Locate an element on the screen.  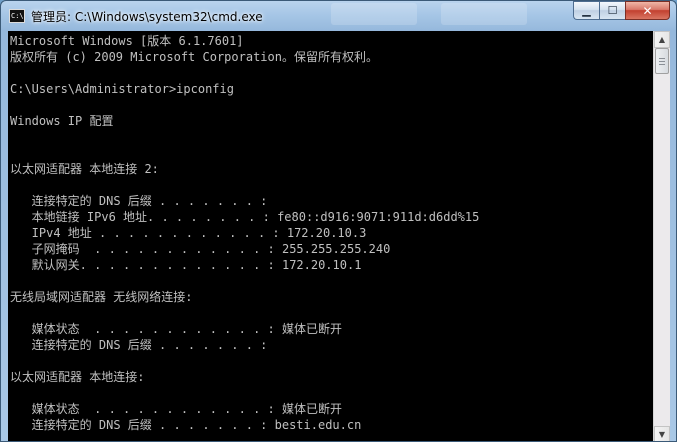
maximize-icon: ☐ is located at coordinates (612, 10).